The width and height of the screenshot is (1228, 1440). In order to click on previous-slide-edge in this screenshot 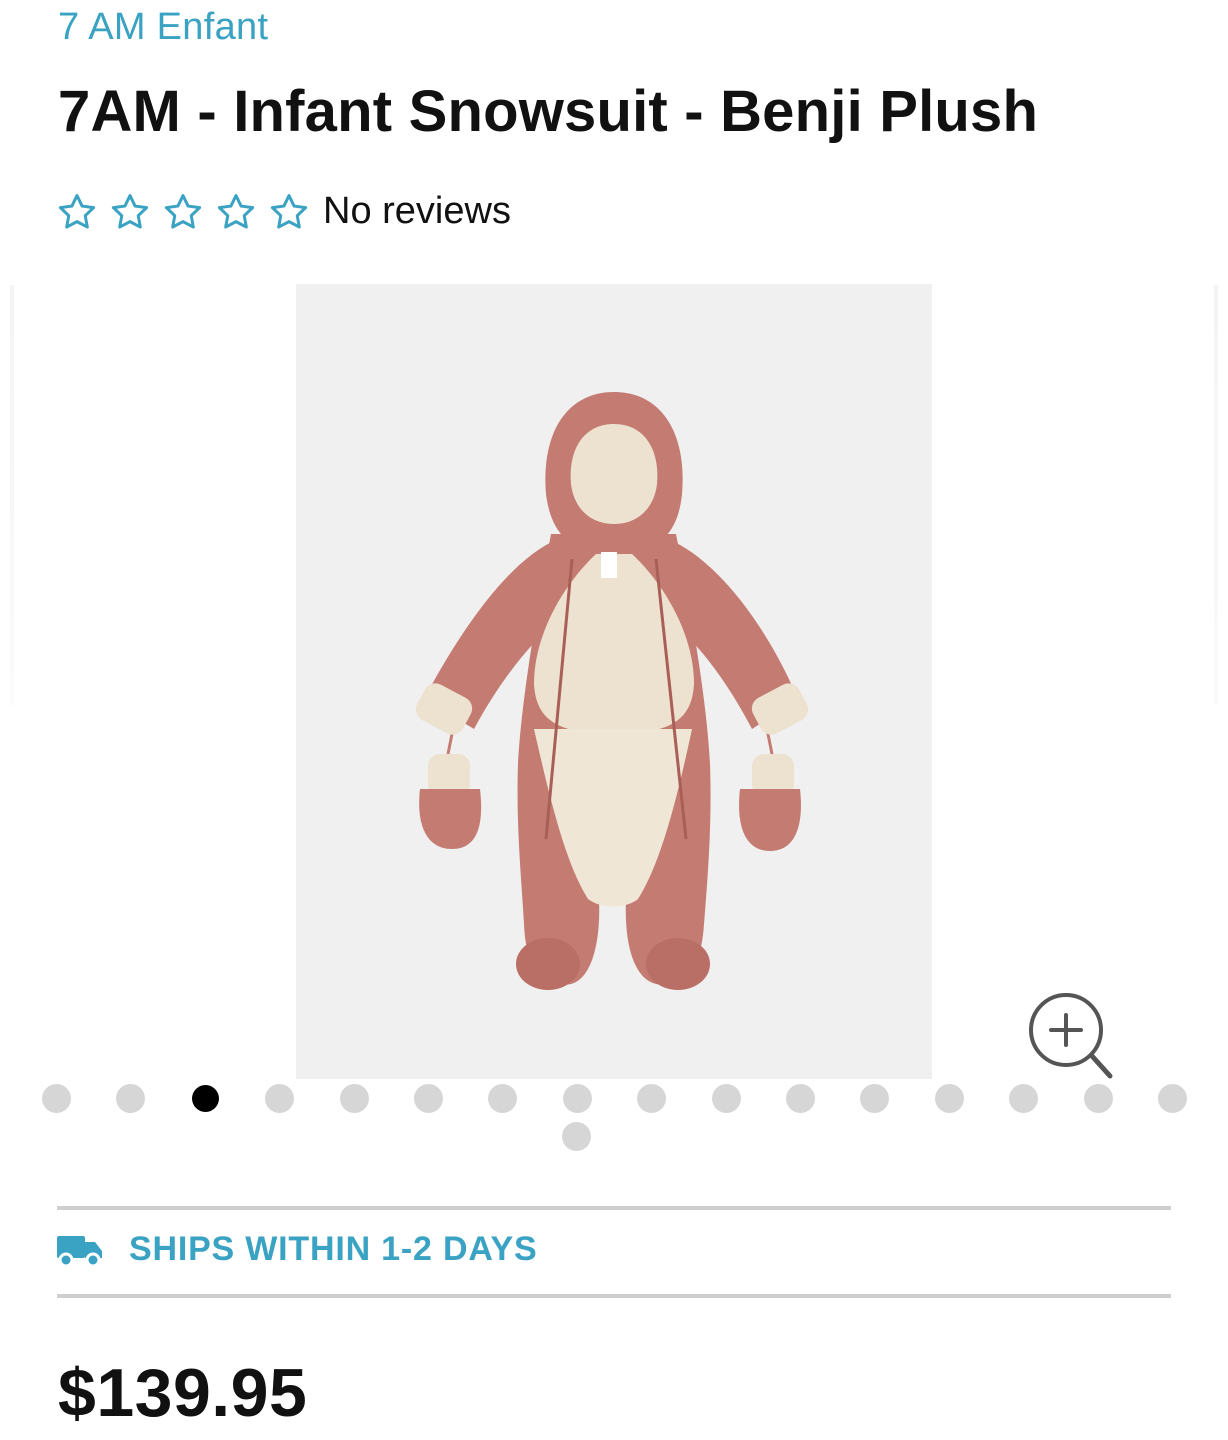, I will do `click(12, 495)`.